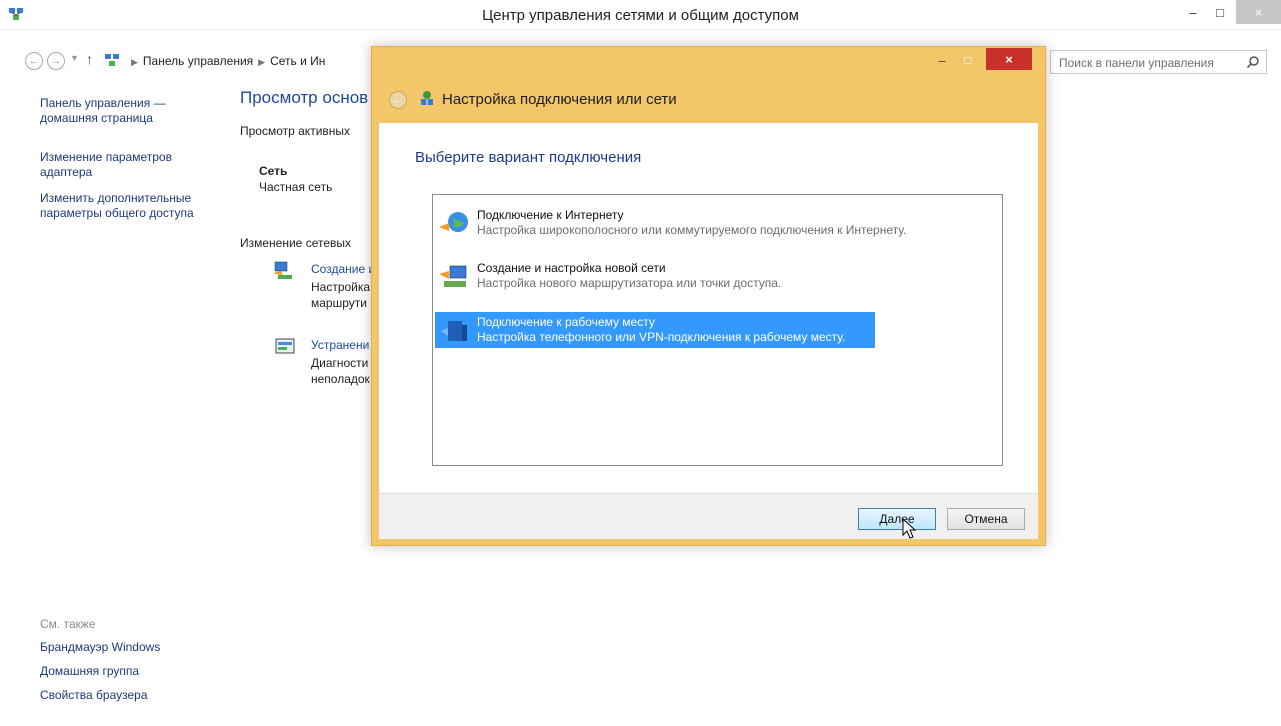 This screenshot has height=726, width=1281. What do you see at coordinates (454, 331) in the screenshot?
I see `workplace-icon` at bounding box center [454, 331].